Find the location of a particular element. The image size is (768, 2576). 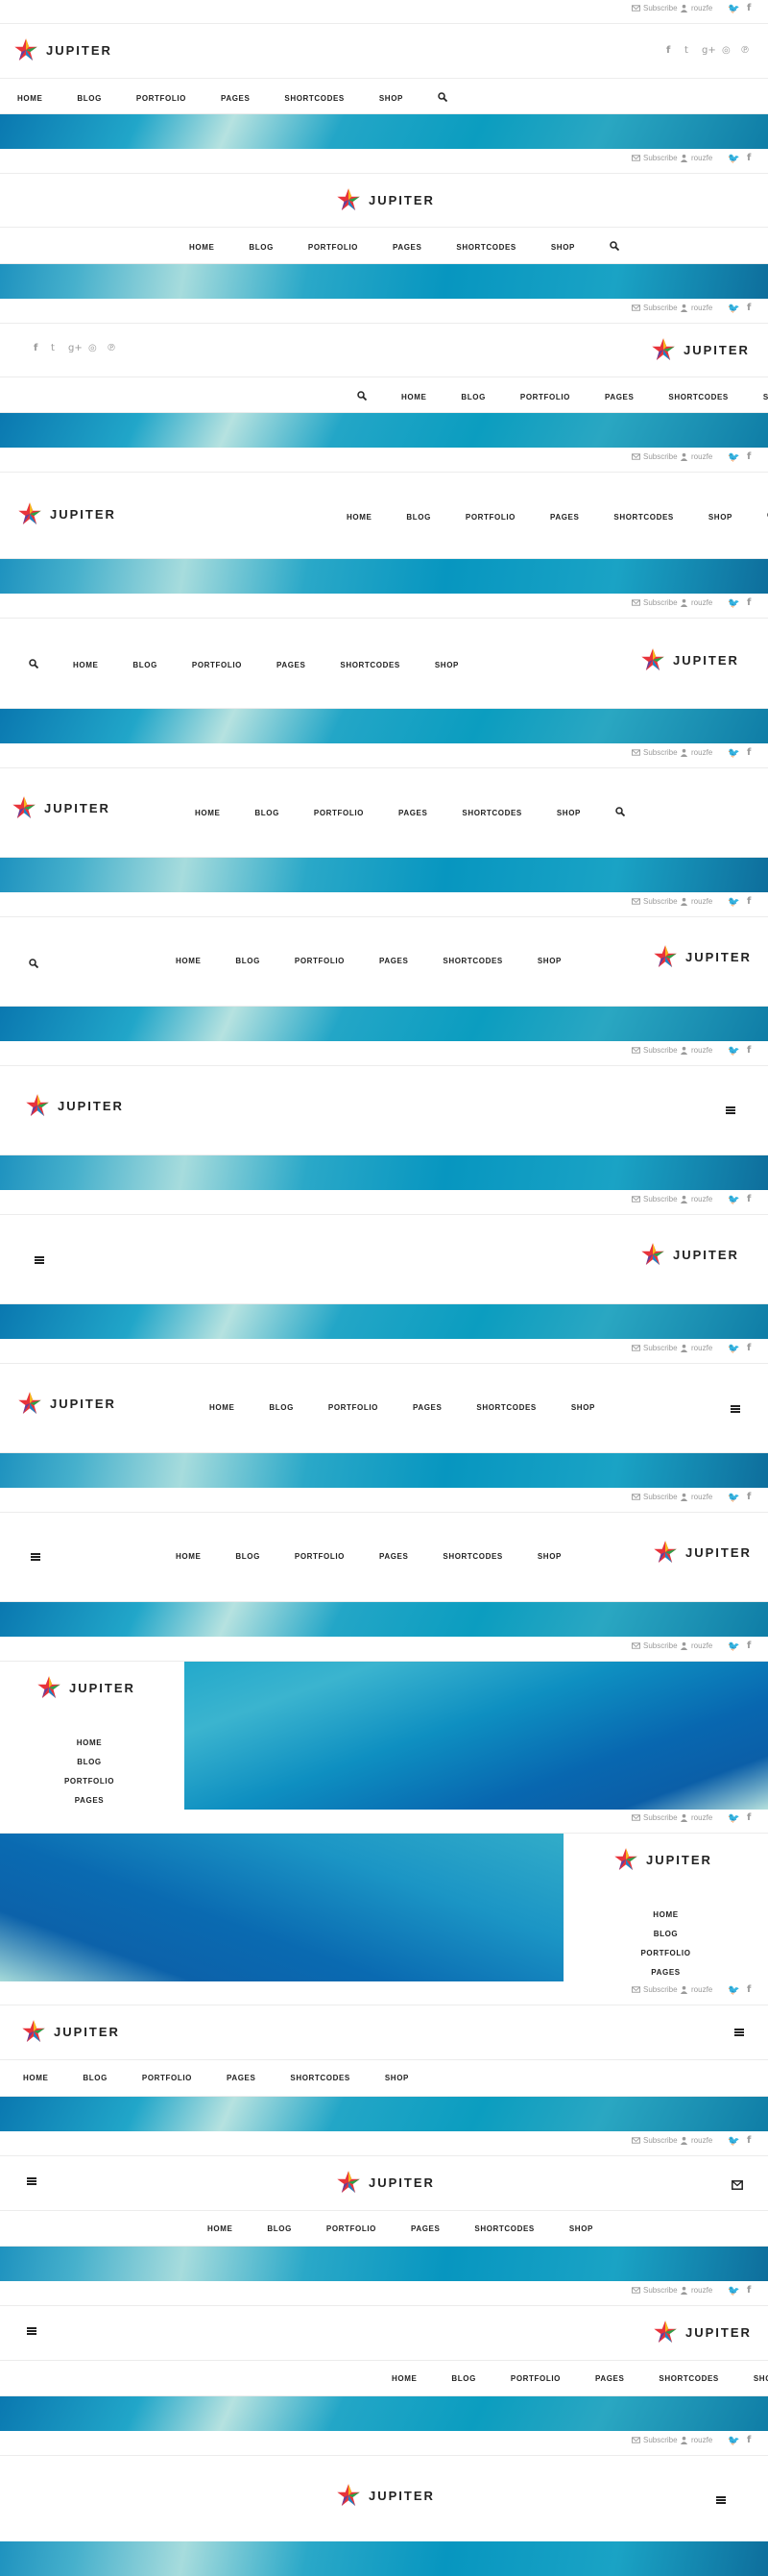

search-icon is located at coordinates (362, 396).